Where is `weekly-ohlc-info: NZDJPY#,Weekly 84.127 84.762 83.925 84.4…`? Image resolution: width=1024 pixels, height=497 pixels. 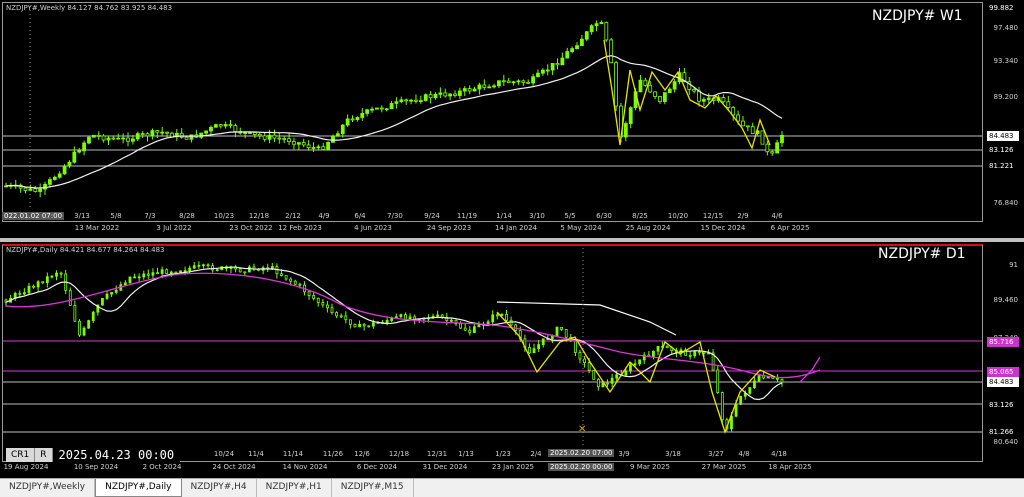
weekly-ohlc-info: NZDJPY#,Weekly 84.127 84.762 83.925 84.4… is located at coordinates (89, 8).